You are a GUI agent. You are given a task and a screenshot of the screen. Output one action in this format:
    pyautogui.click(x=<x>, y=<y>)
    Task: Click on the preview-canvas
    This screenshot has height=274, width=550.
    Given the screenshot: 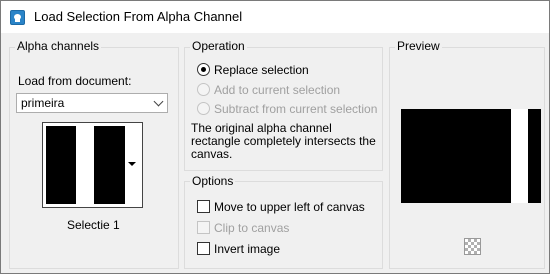 What is the action you would take?
    pyautogui.click(x=471, y=156)
    